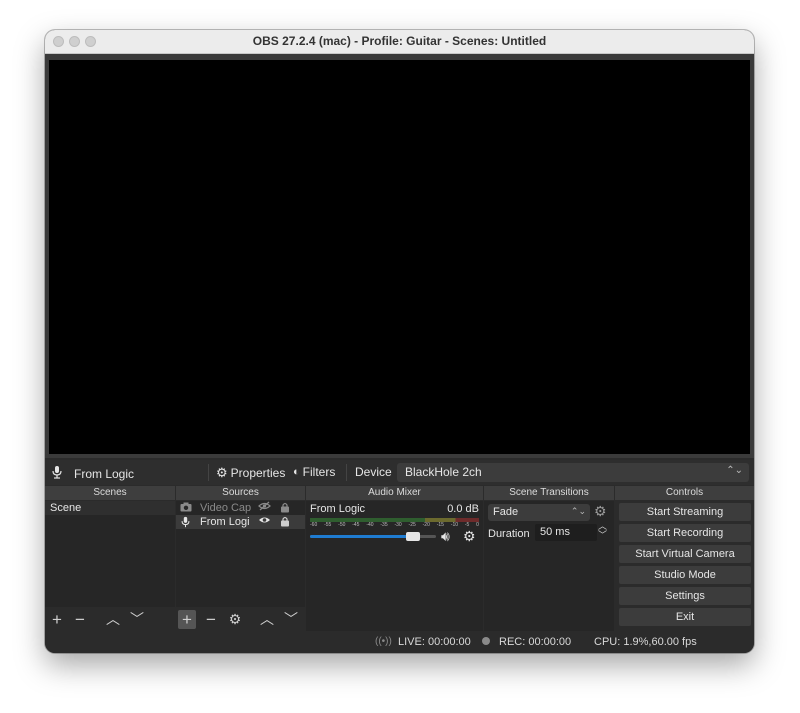 This screenshot has height=713, width=800. Describe the element at coordinates (356, 525) in the screenshot. I see `meter-scale-tick: -45` at that location.